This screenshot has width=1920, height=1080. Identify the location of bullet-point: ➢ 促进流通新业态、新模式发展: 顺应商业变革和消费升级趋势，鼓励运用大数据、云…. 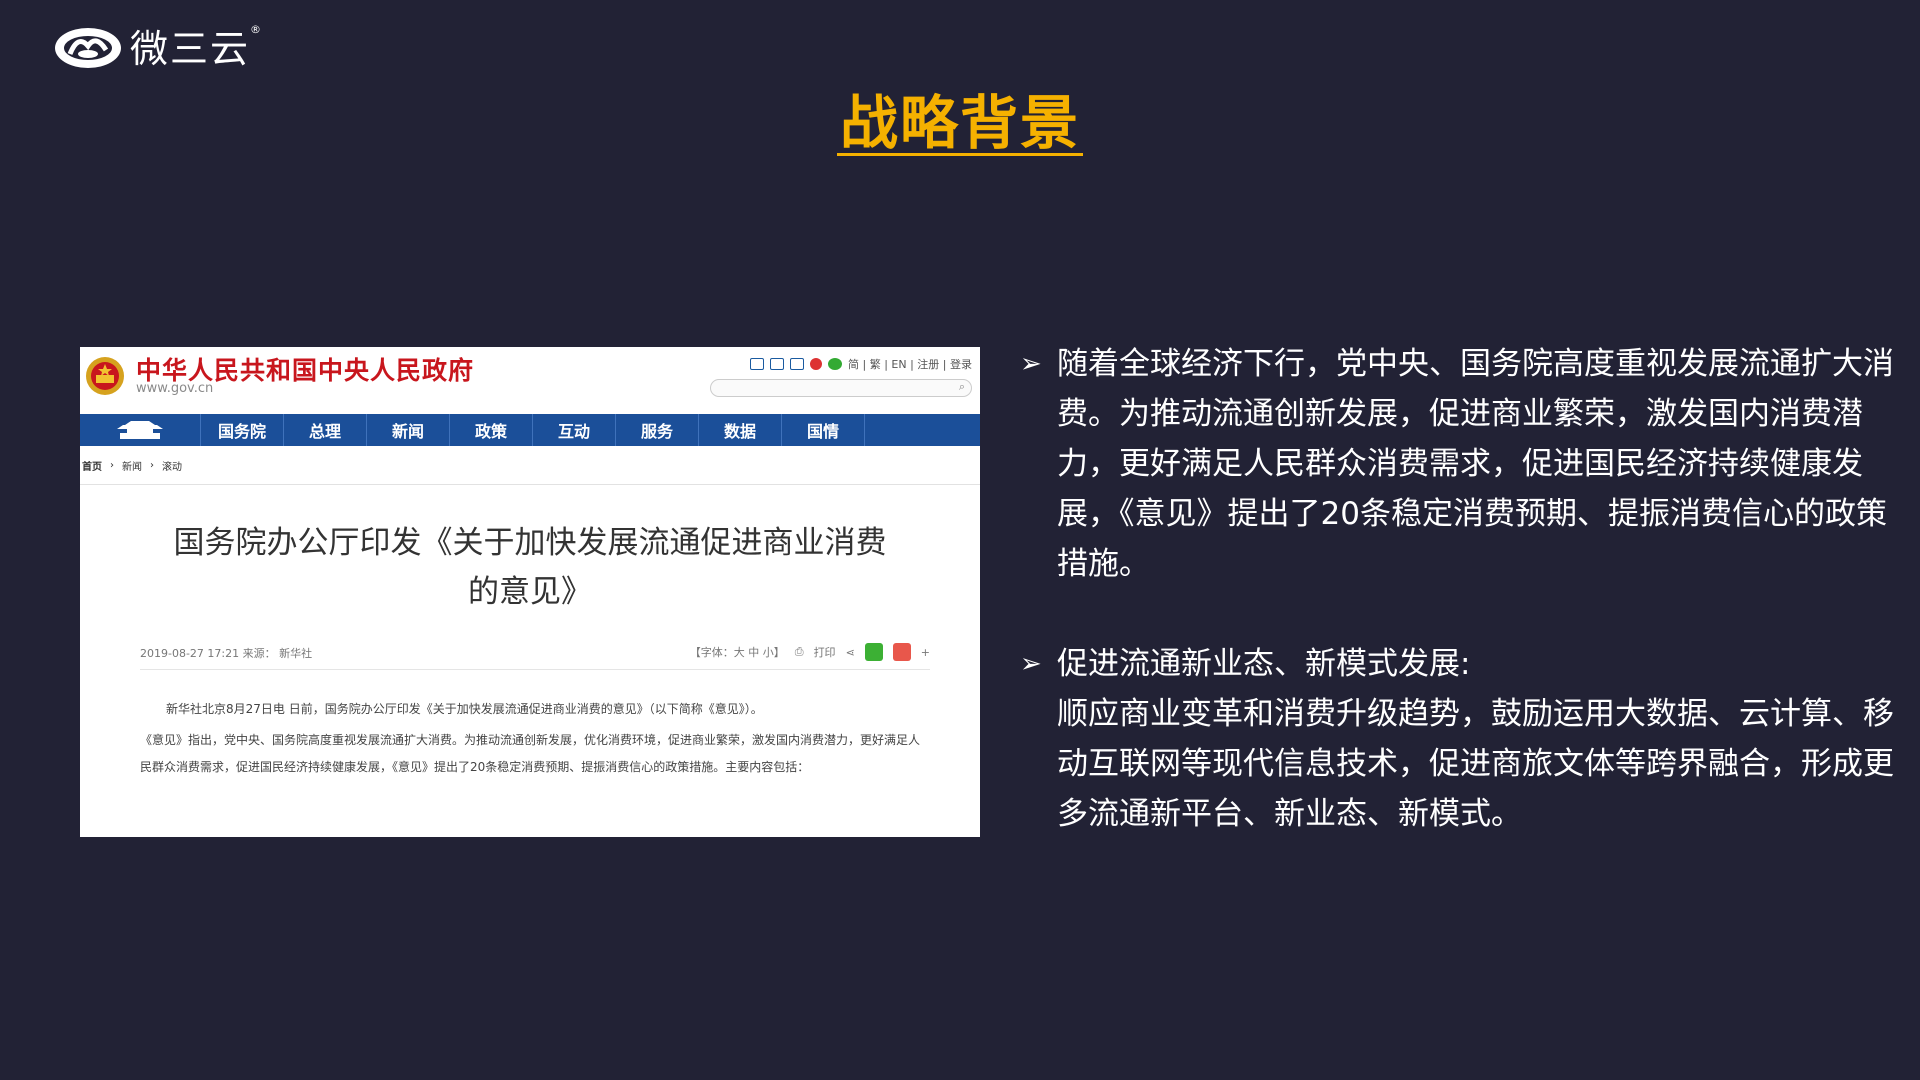
(1460, 739).